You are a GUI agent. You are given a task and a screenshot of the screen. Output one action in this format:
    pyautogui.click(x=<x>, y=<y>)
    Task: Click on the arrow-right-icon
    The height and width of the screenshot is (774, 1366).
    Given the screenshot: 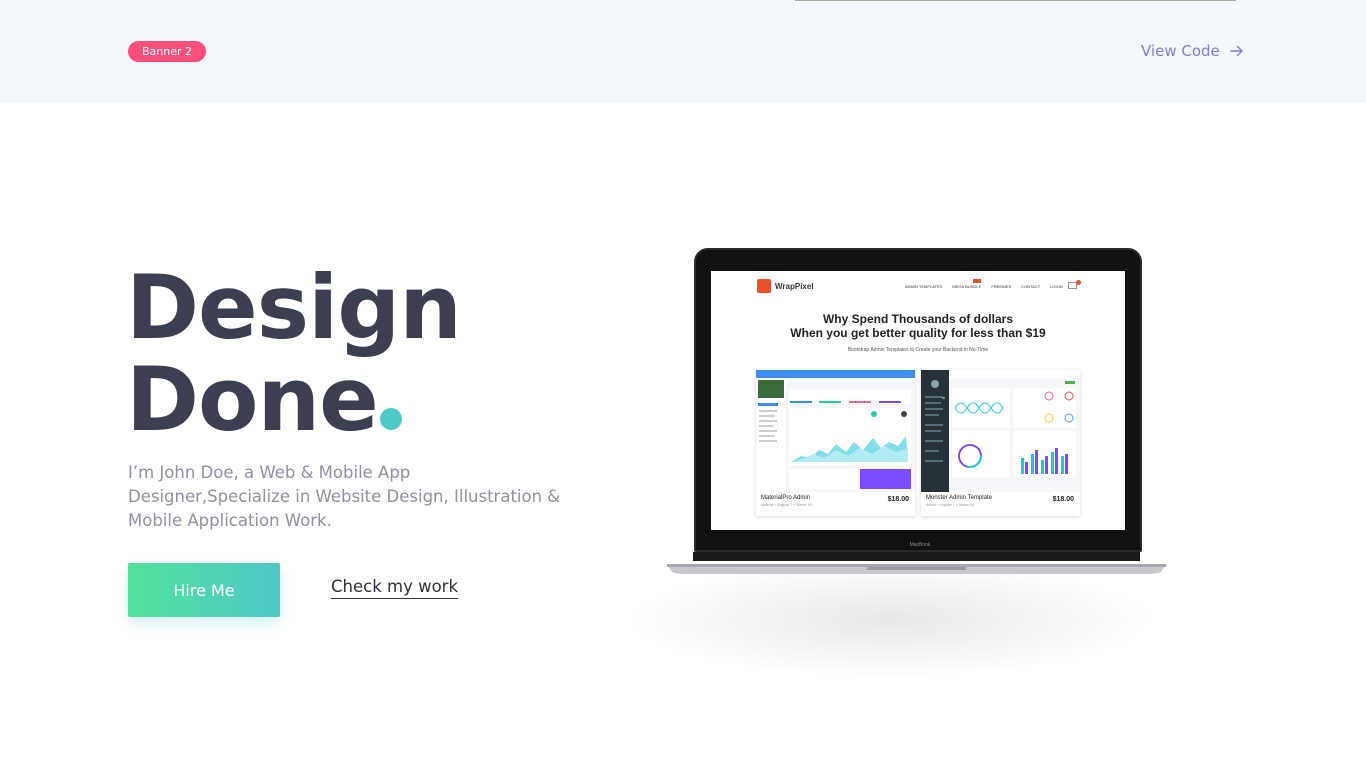 What is the action you would take?
    pyautogui.click(x=1236, y=51)
    